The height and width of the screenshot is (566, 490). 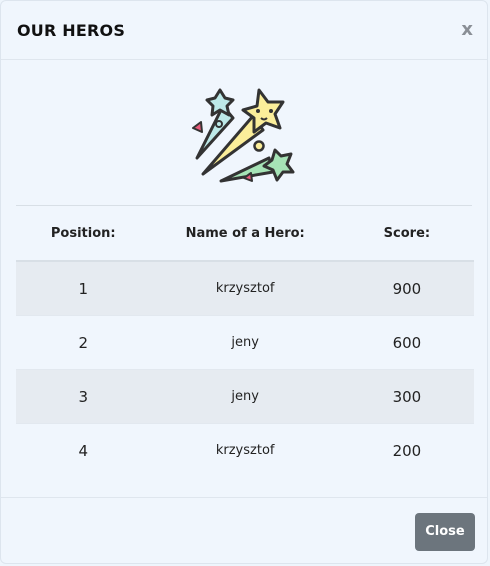 I want to click on table-row: 2 jeny 600, so click(x=245, y=342).